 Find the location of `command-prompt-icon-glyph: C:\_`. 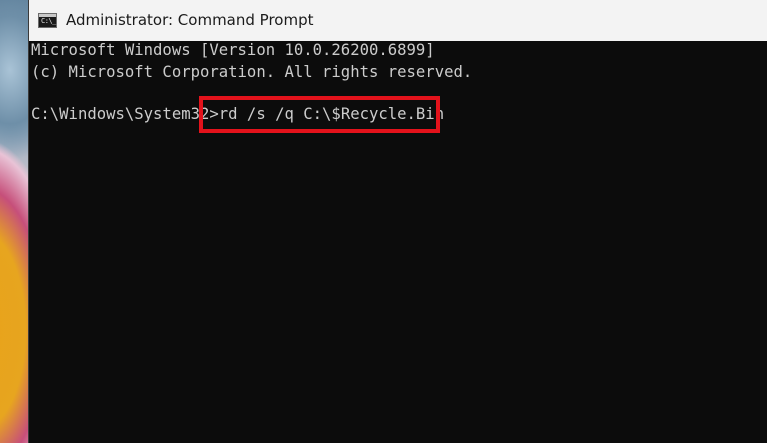

command-prompt-icon-glyph: C:\_ is located at coordinates (48, 21).